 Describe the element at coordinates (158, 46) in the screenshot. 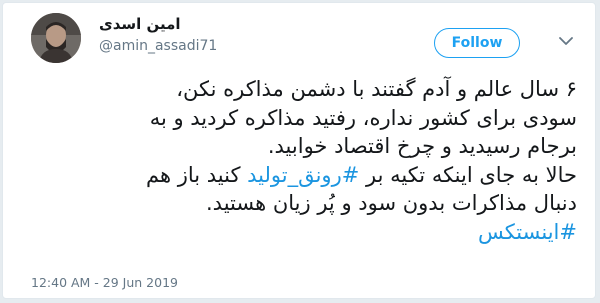

I see `user-handle: @amin_assadi71` at that location.